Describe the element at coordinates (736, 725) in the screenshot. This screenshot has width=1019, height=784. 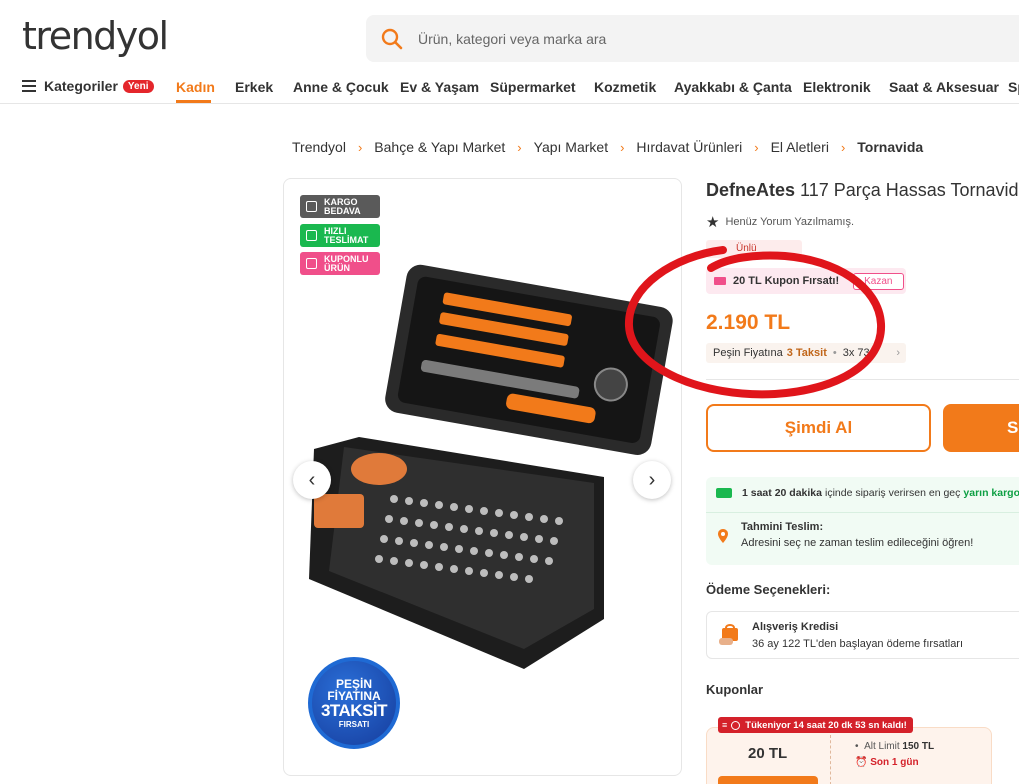
I see `clock-icon` at that location.